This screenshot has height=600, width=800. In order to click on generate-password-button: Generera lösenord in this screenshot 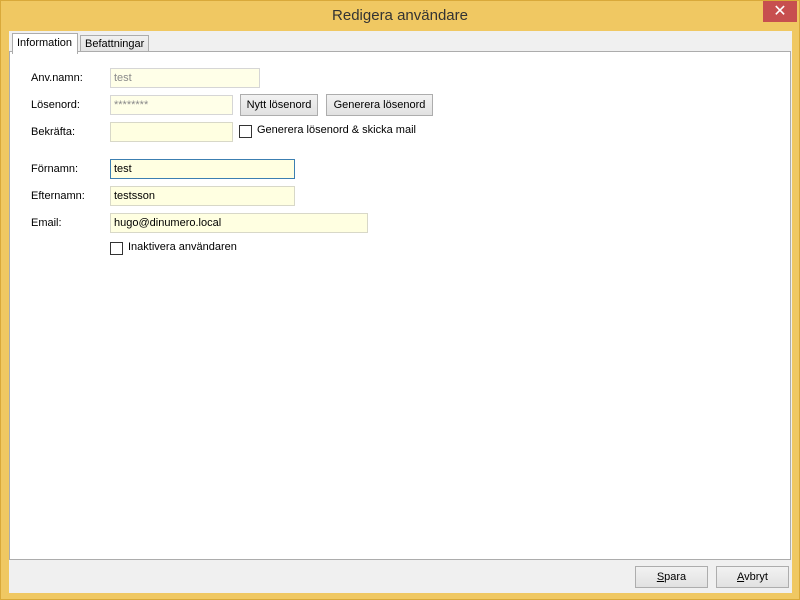, I will do `click(379, 105)`.